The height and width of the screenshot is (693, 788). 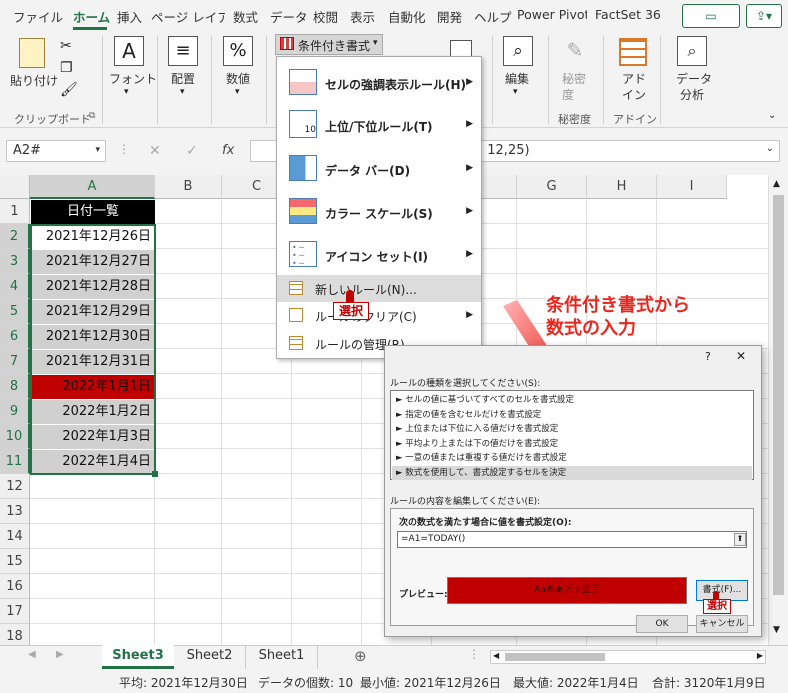 I want to click on row-header: 9, so click(x=15, y=411).